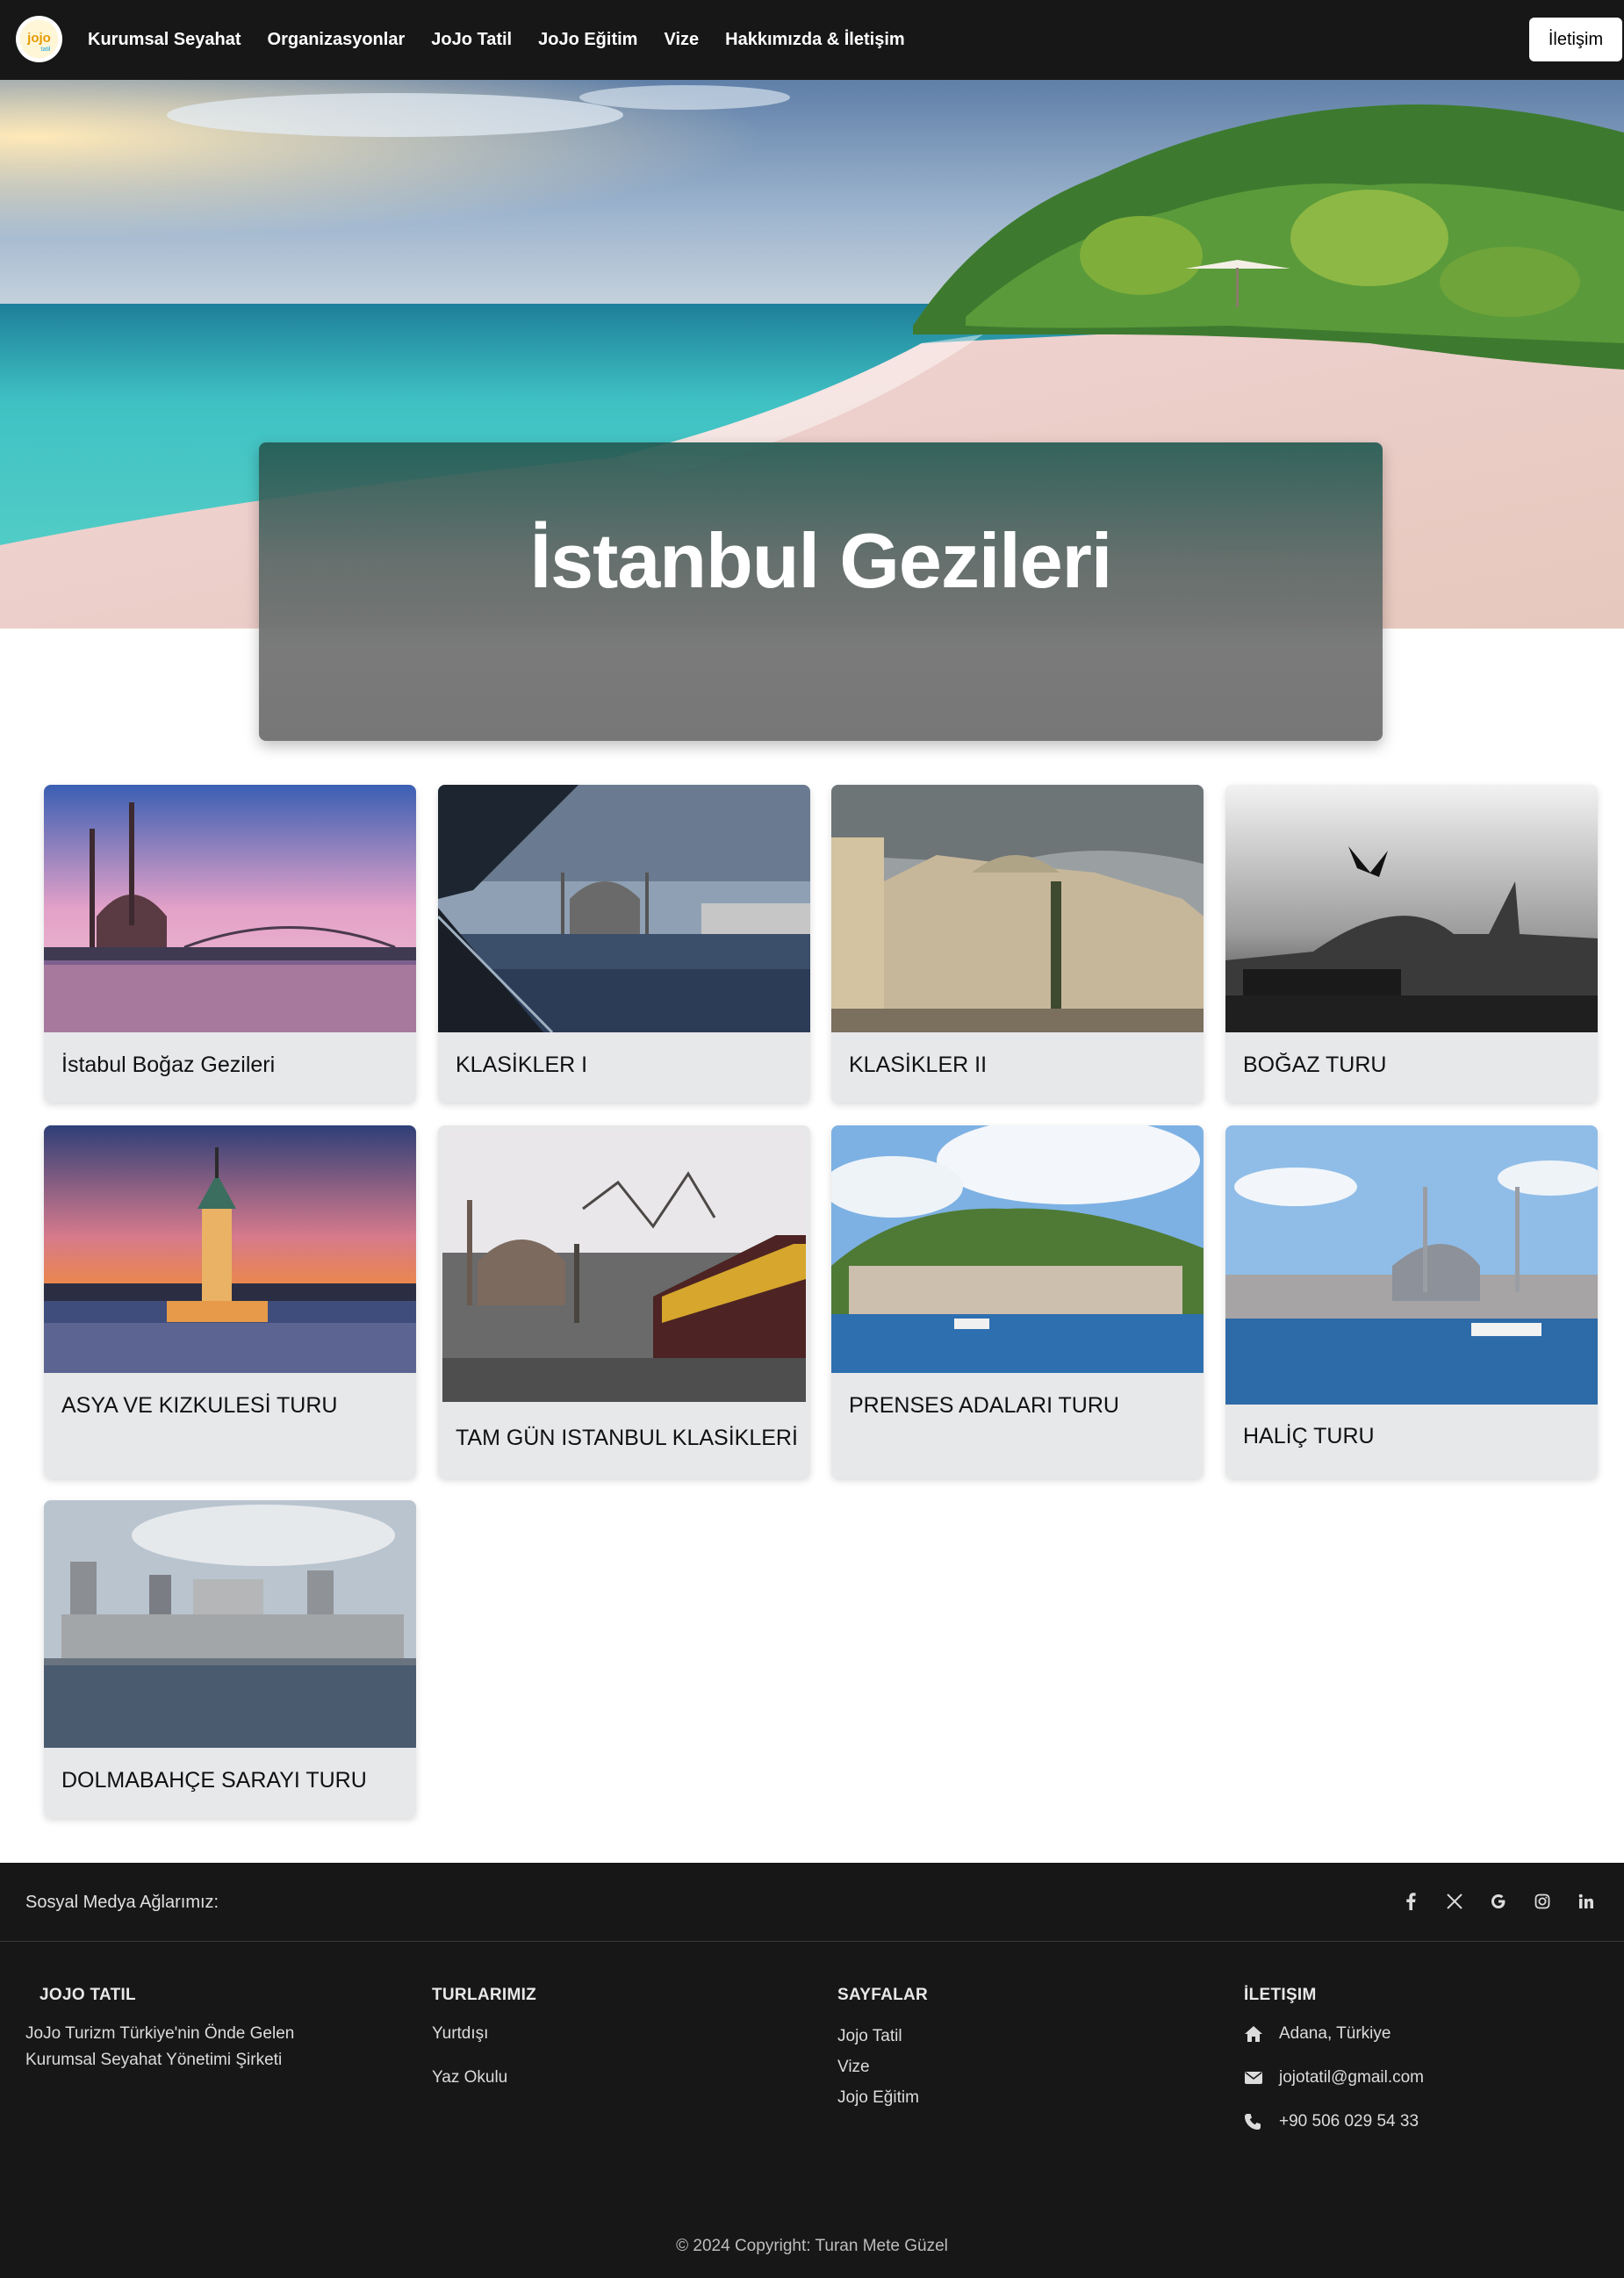  What do you see at coordinates (969, 2067) in the screenshot?
I see `footer-link-vize: Vize` at bounding box center [969, 2067].